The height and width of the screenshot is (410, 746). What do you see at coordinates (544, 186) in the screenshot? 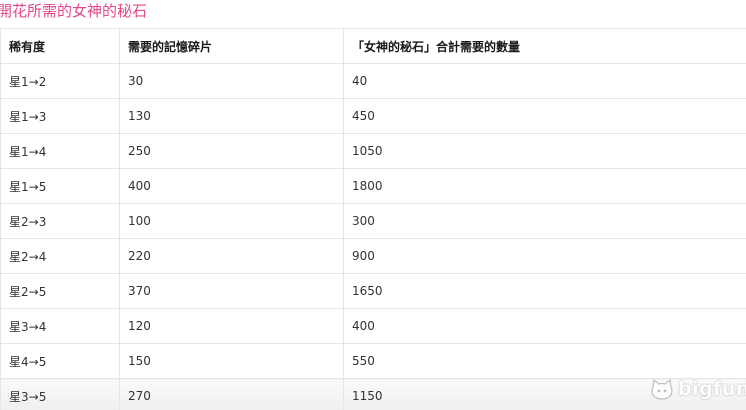
I see `cell-goddess-stone-total: 1800` at bounding box center [544, 186].